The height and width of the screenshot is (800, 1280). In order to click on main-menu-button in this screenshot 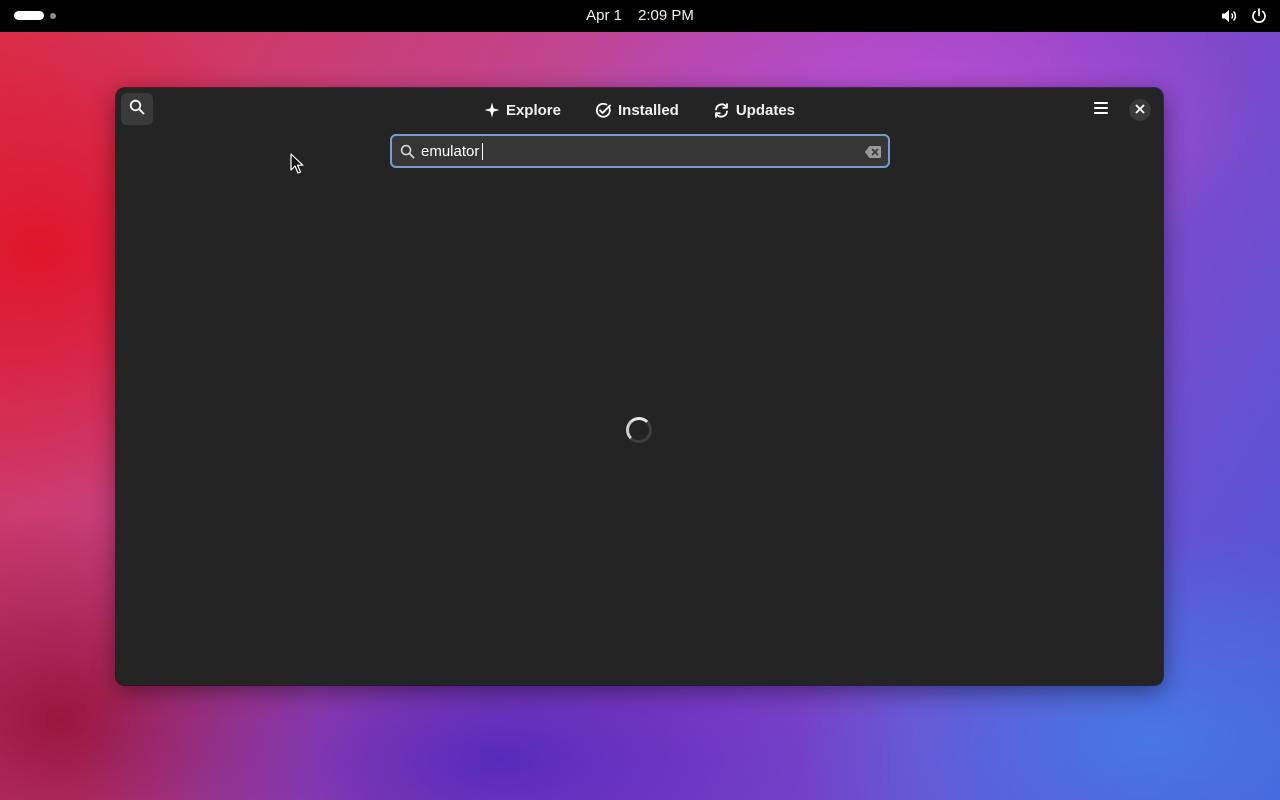, I will do `click(1101, 110)`.